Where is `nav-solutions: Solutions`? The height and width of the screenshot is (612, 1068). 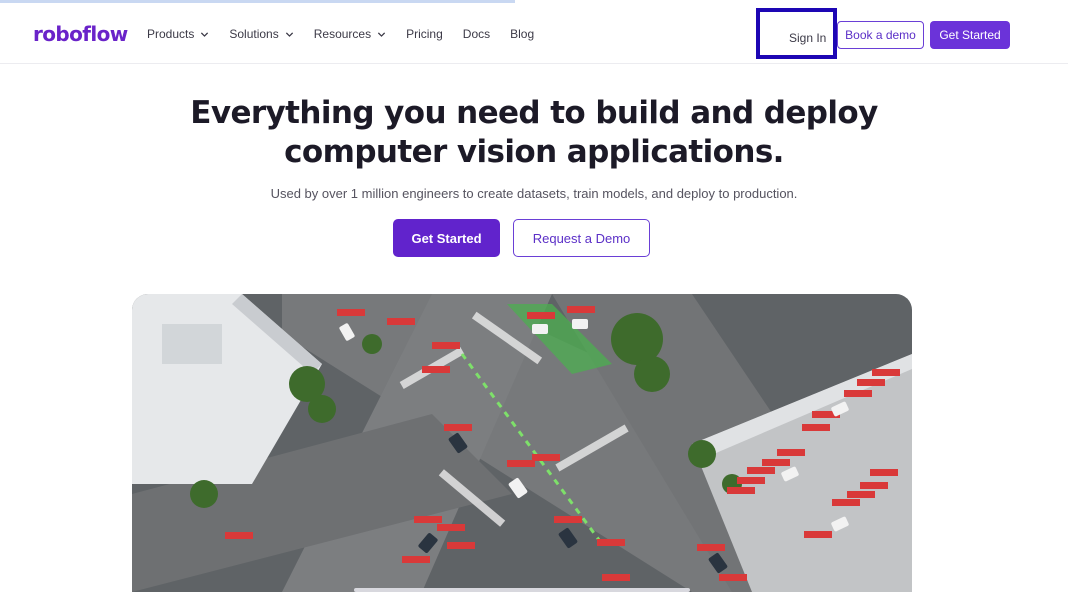 nav-solutions: Solutions is located at coordinates (261, 34).